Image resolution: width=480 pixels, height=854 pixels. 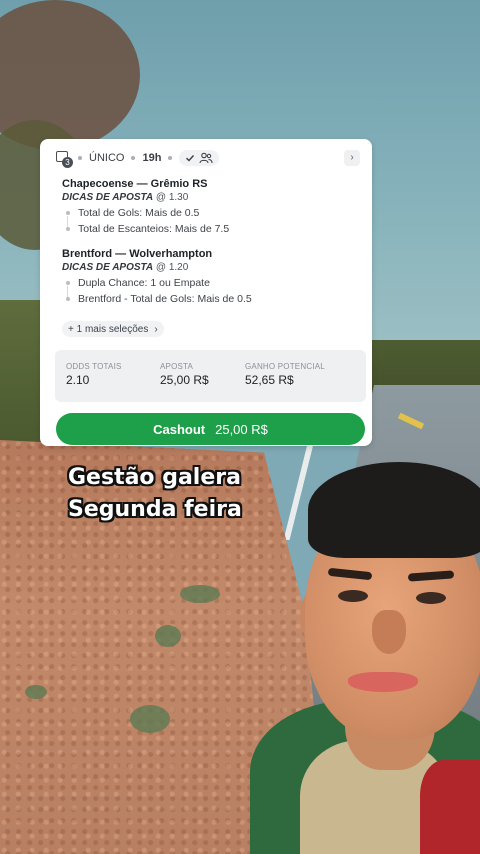 What do you see at coordinates (179, 429) in the screenshot?
I see `cashout-label: Cashout` at bounding box center [179, 429].